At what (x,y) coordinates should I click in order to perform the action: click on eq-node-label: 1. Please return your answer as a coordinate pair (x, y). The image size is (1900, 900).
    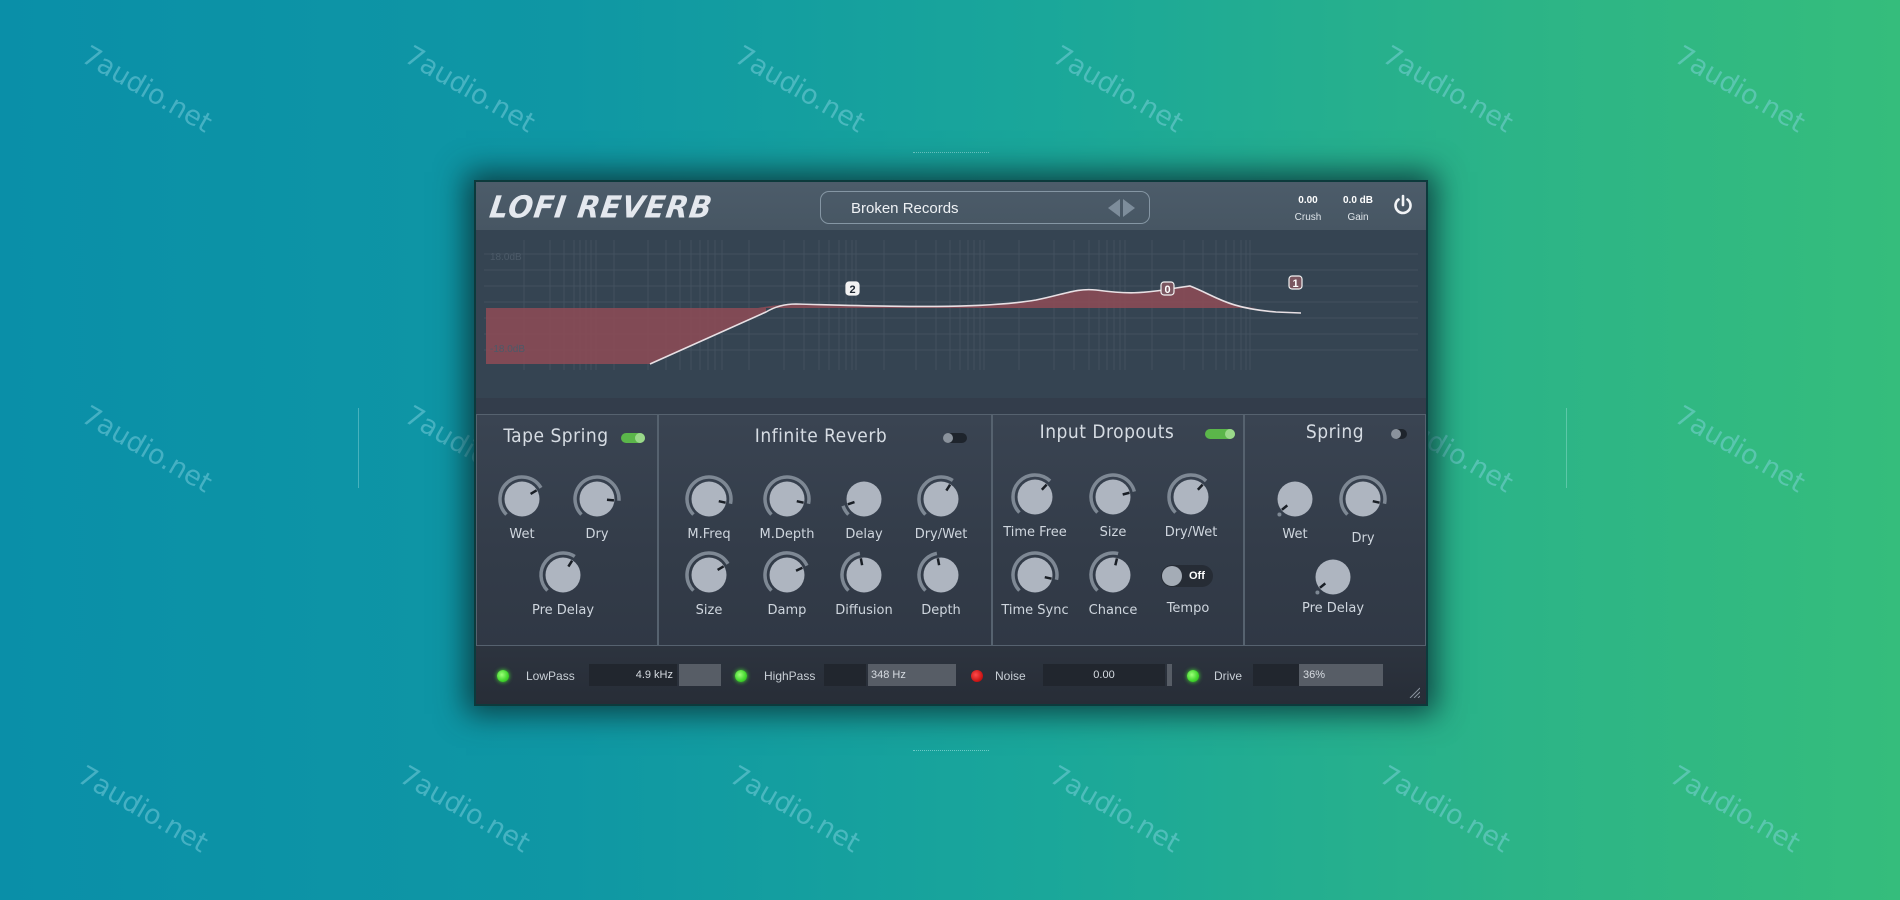
    Looking at the image, I should click on (1295, 284).